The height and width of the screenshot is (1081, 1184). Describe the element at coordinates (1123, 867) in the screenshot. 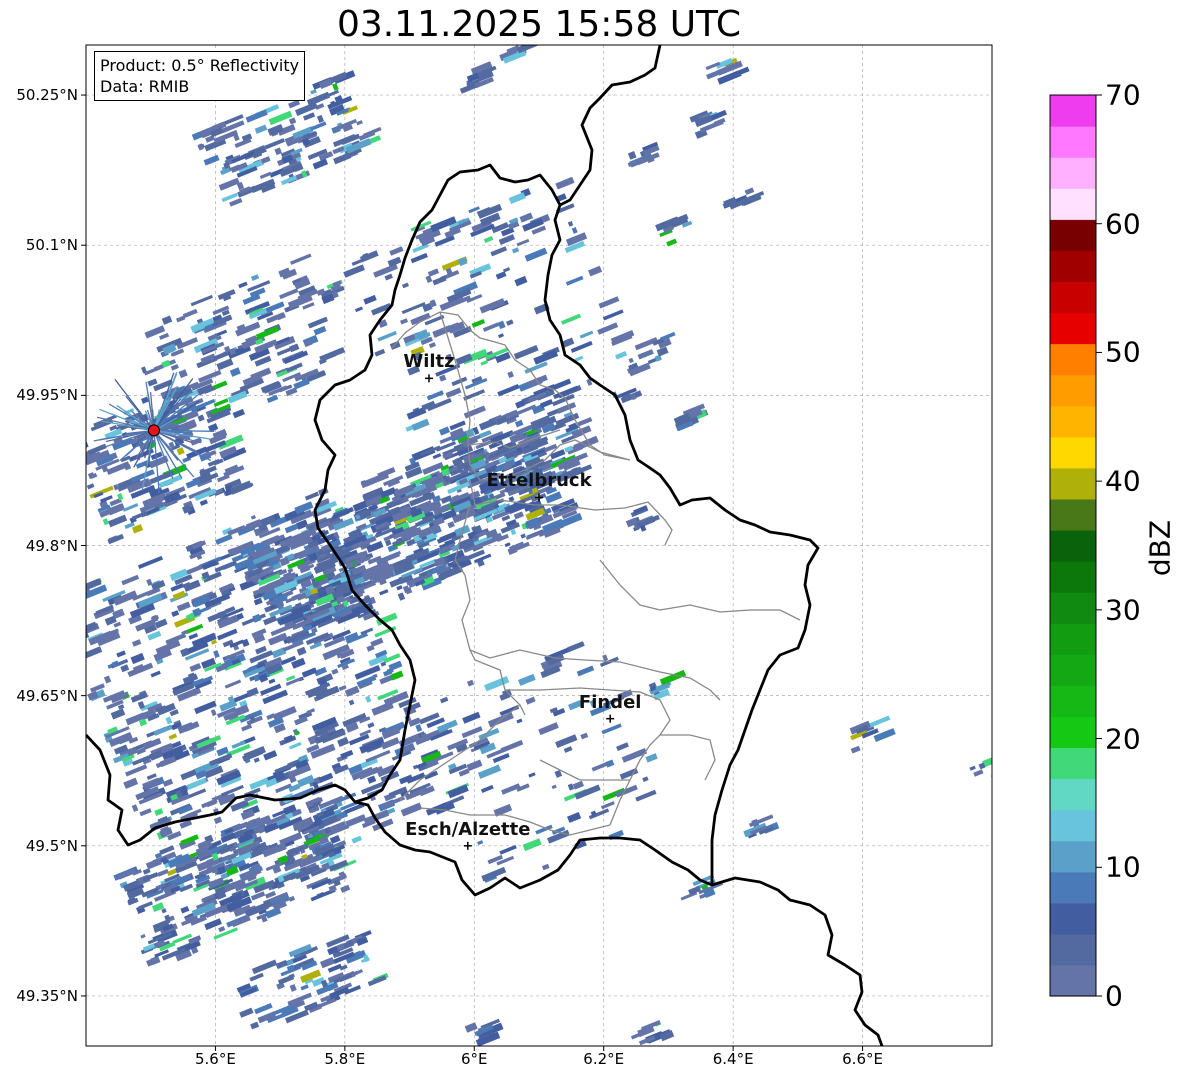

I see `colorbar-tick-label: 10` at that location.